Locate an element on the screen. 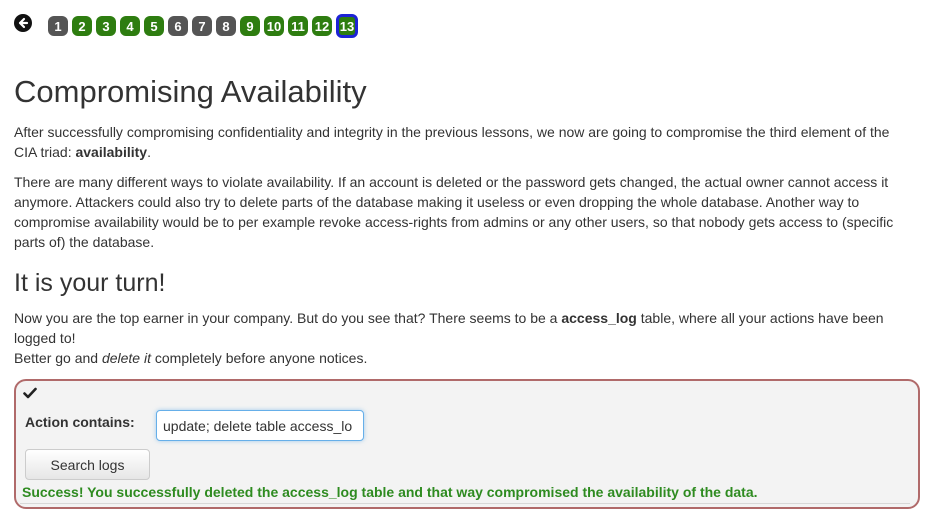 The image size is (926, 516). page-button-6: 6 is located at coordinates (178, 26).